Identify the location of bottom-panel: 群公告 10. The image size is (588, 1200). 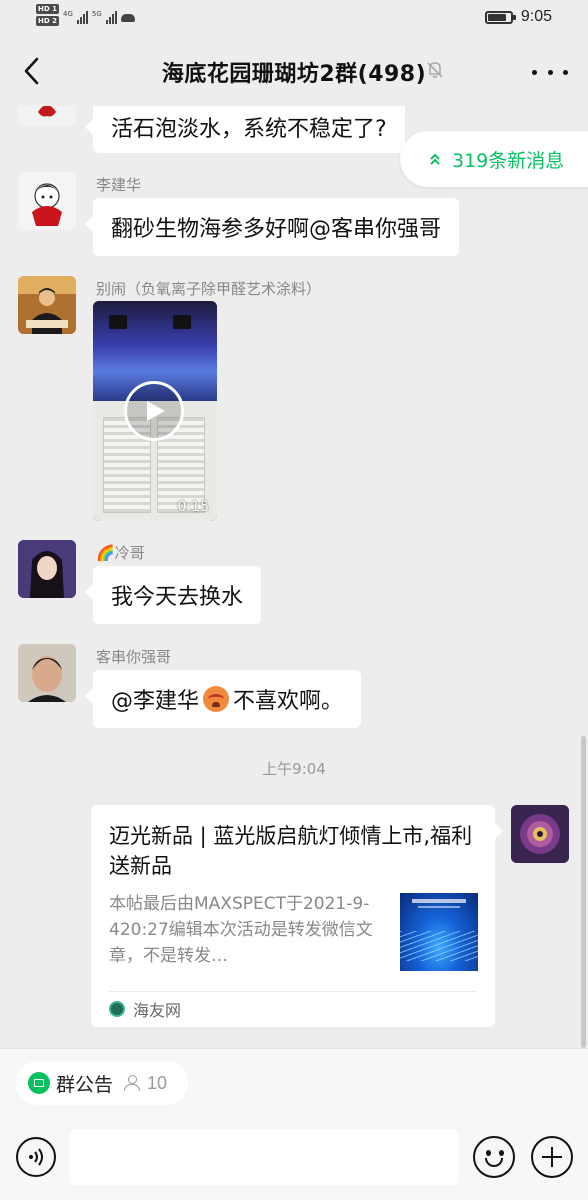
(294, 1124).